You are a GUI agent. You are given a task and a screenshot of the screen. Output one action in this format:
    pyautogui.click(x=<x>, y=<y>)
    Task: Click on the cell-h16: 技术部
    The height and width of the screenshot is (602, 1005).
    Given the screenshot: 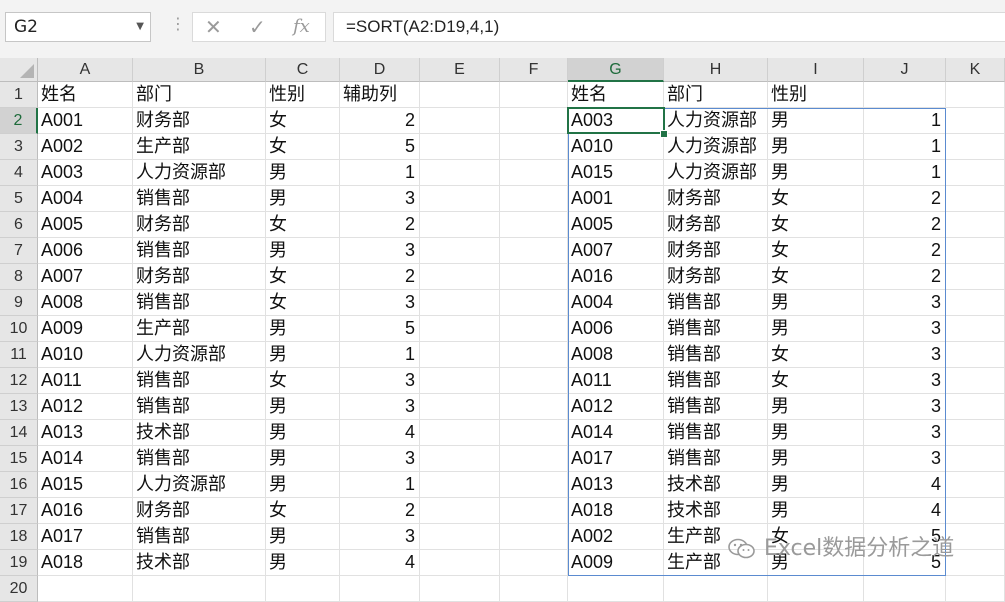 What is the action you would take?
    pyautogui.click(x=716, y=485)
    